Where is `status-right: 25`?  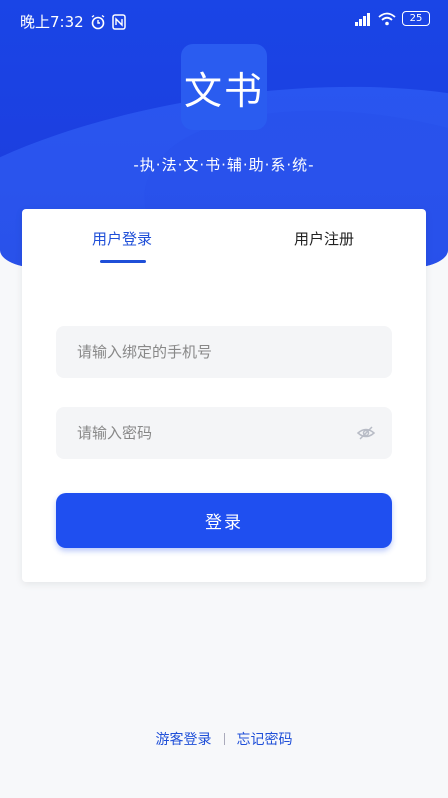
status-right: 25 is located at coordinates (391, 18).